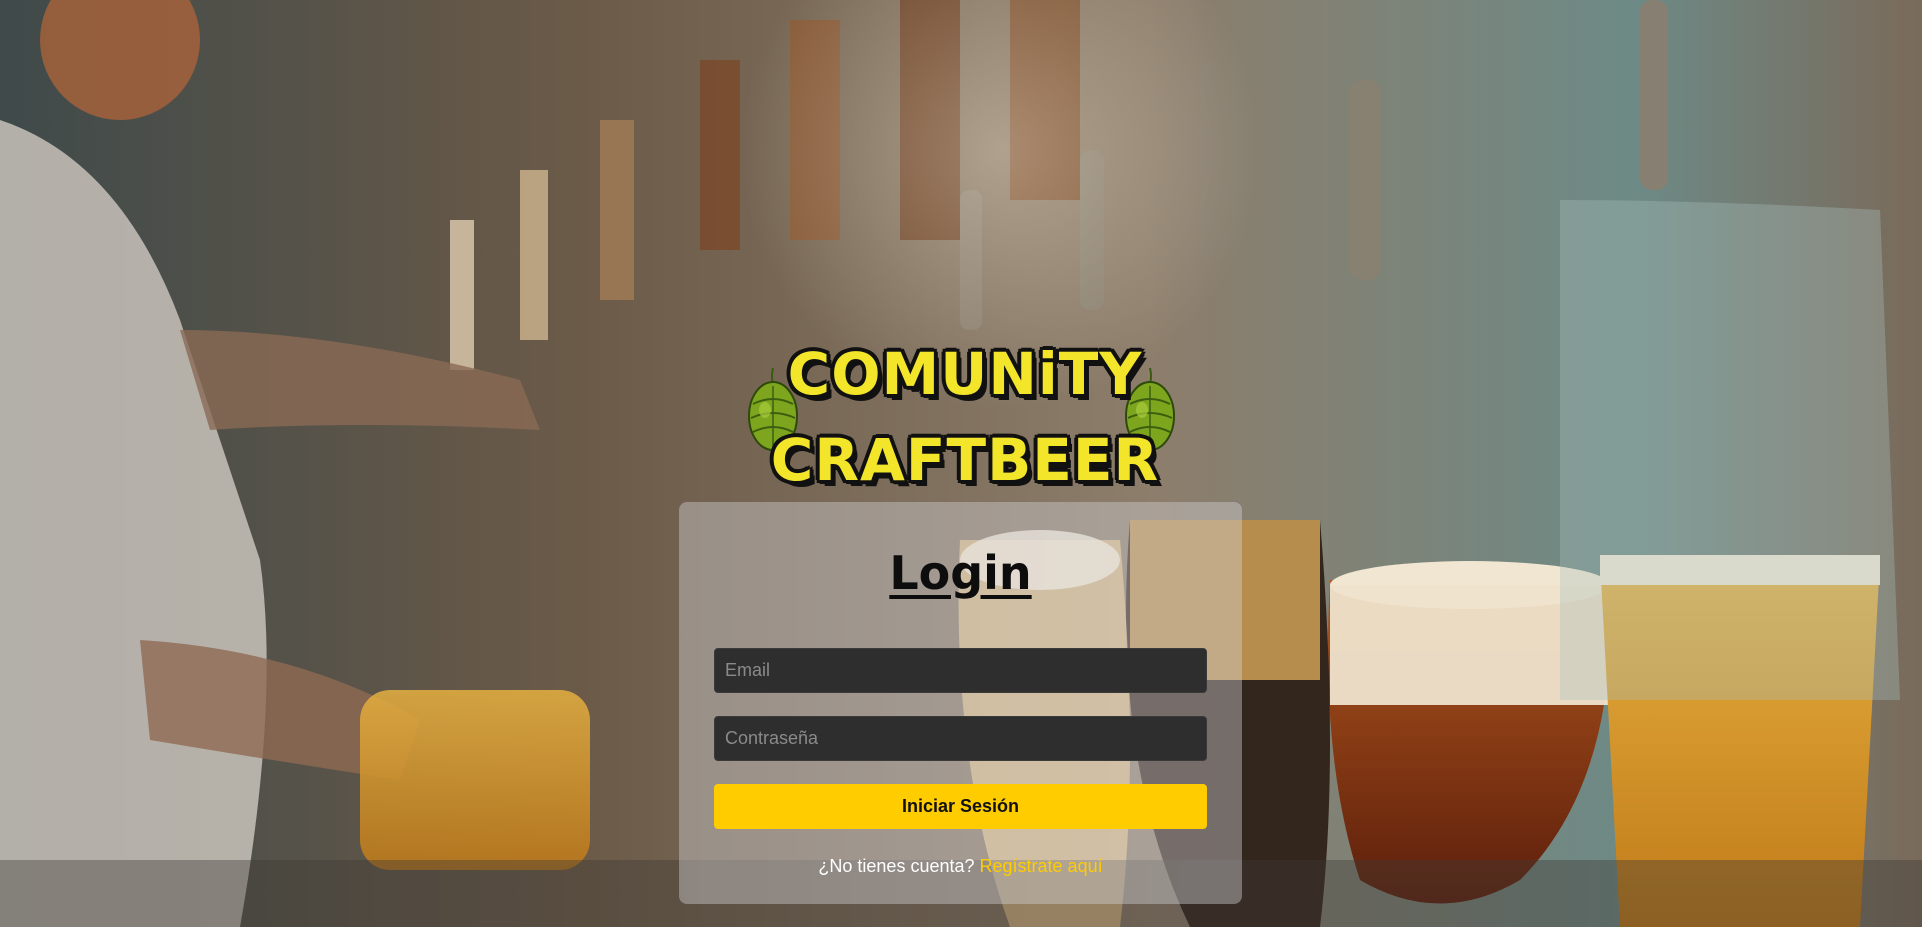 The width and height of the screenshot is (1922, 927). I want to click on signup-prompt: ¿No tienes cuenta? Regístrate aquí, so click(960, 866).